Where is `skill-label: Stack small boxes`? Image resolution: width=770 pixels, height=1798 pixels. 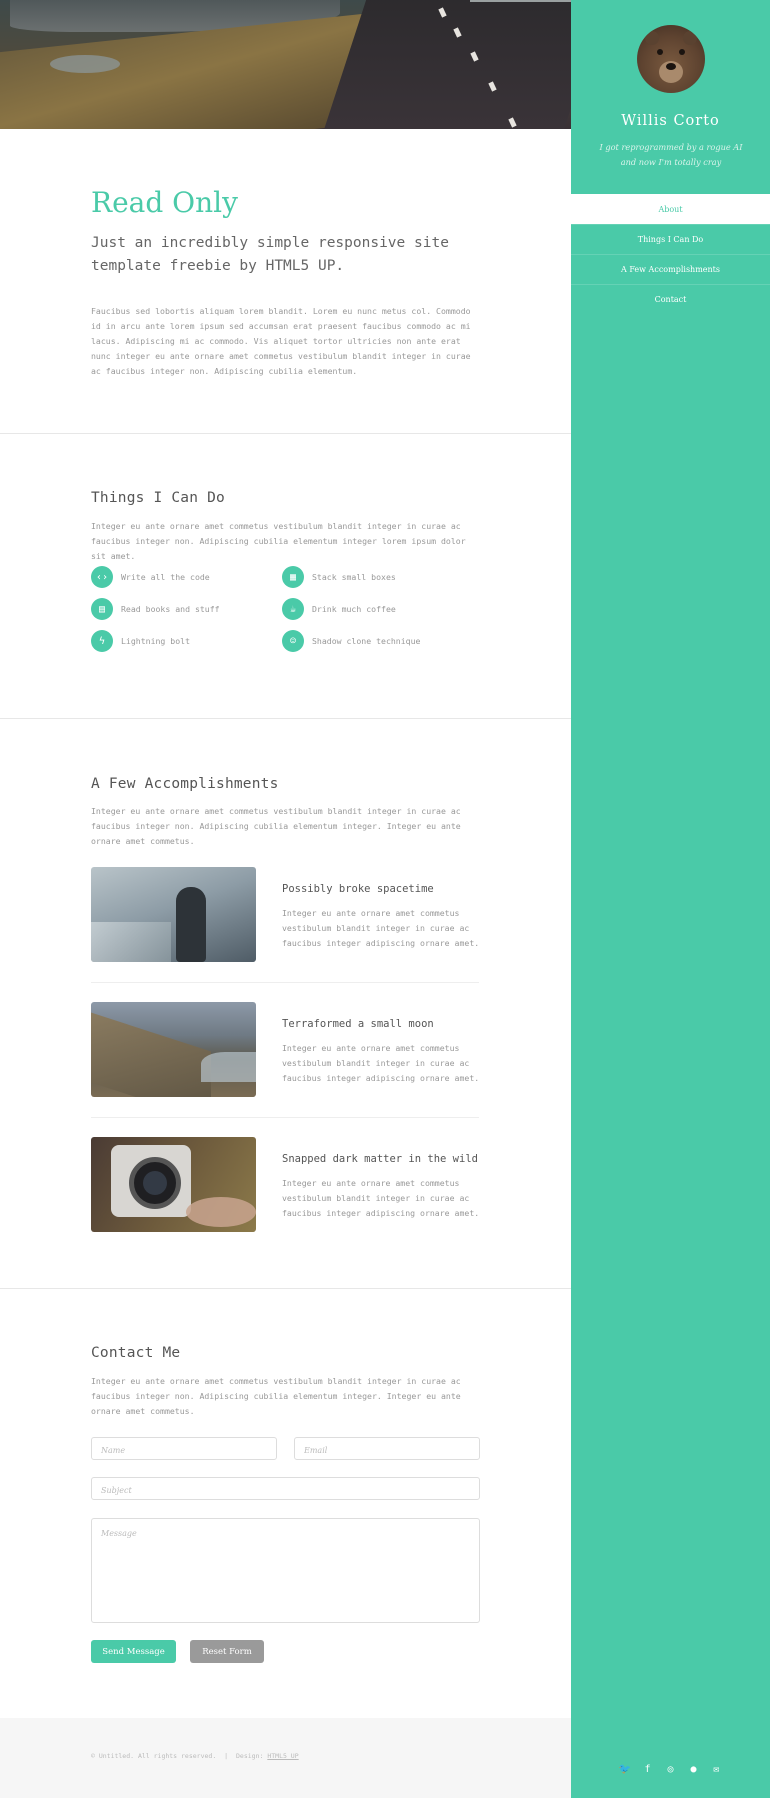 skill-label: Stack small boxes is located at coordinates (354, 577).